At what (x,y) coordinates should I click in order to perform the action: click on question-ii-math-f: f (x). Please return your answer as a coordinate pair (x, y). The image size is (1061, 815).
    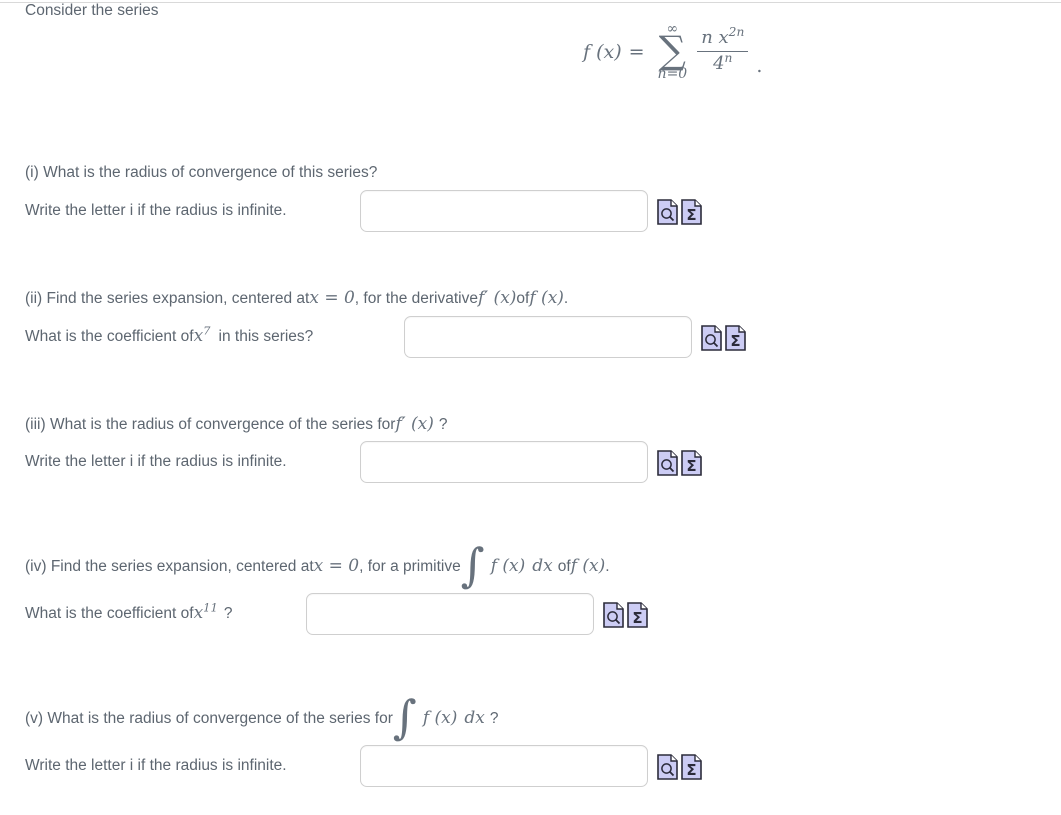
    Looking at the image, I should click on (546, 298).